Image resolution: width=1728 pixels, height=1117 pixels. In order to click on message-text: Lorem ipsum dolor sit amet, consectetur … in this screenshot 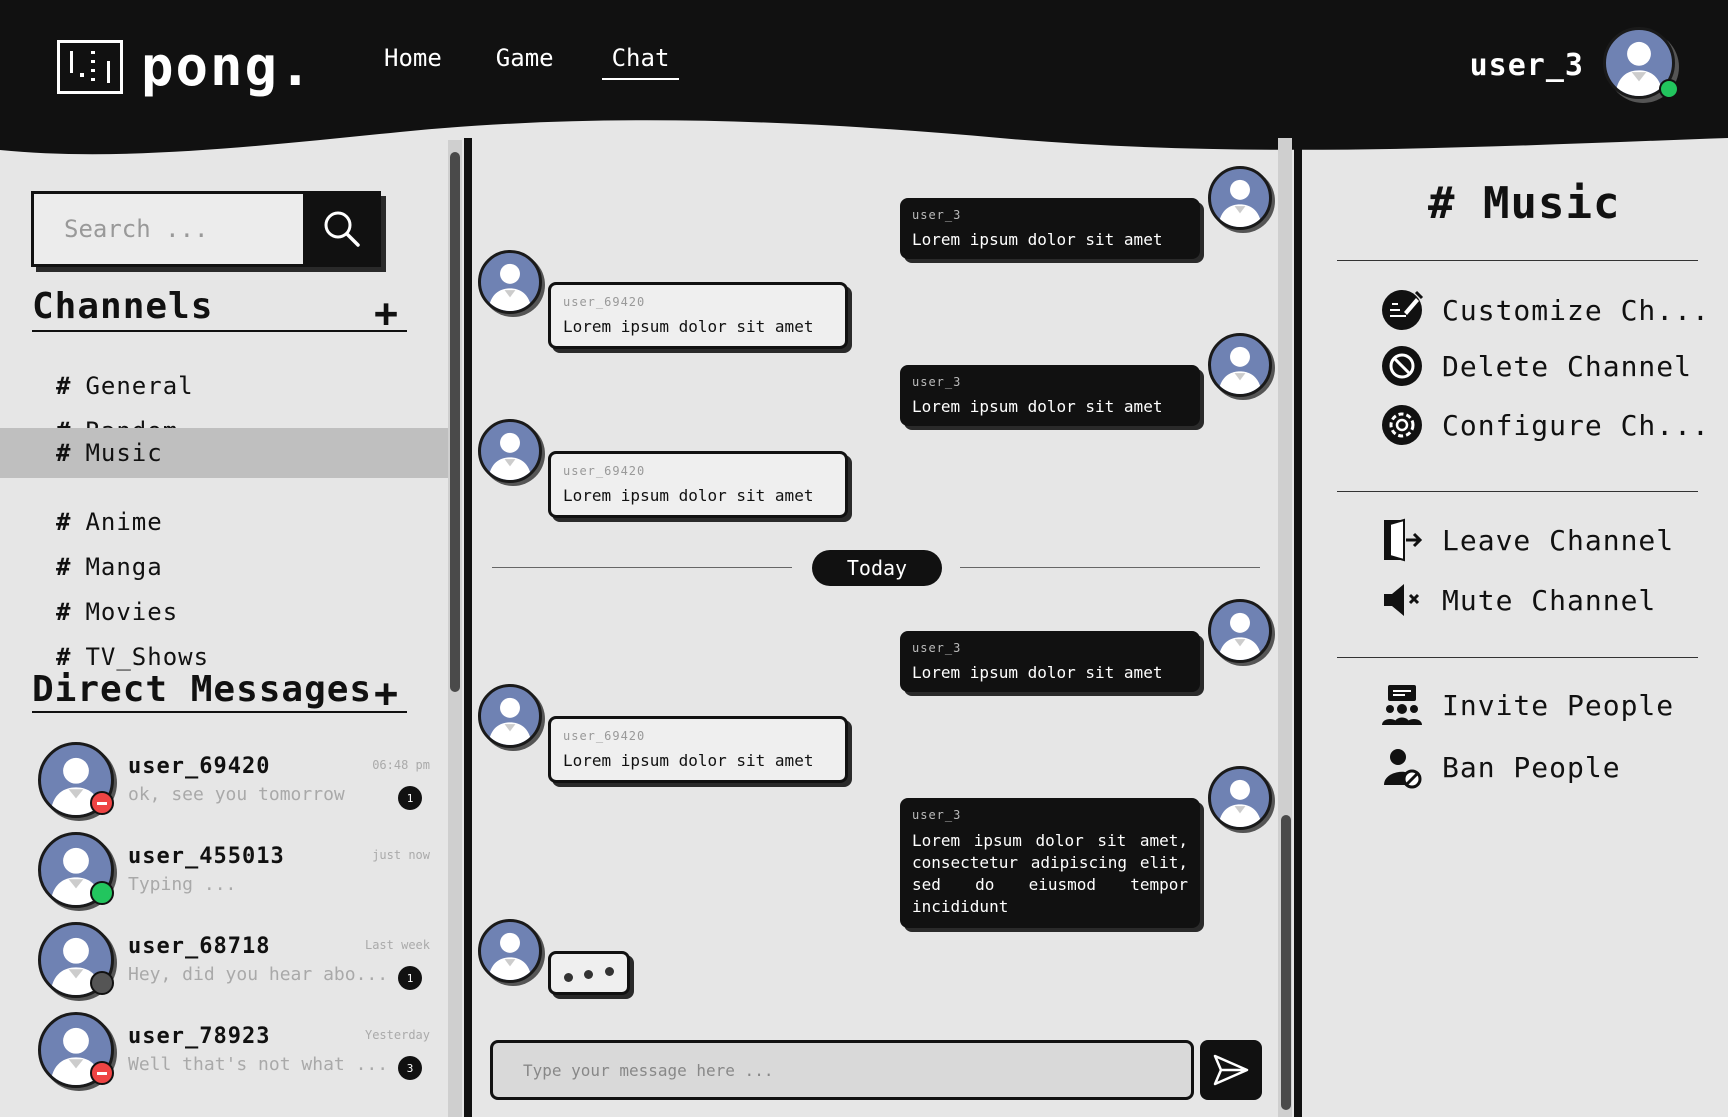, I will do `click(1050, 873)`.